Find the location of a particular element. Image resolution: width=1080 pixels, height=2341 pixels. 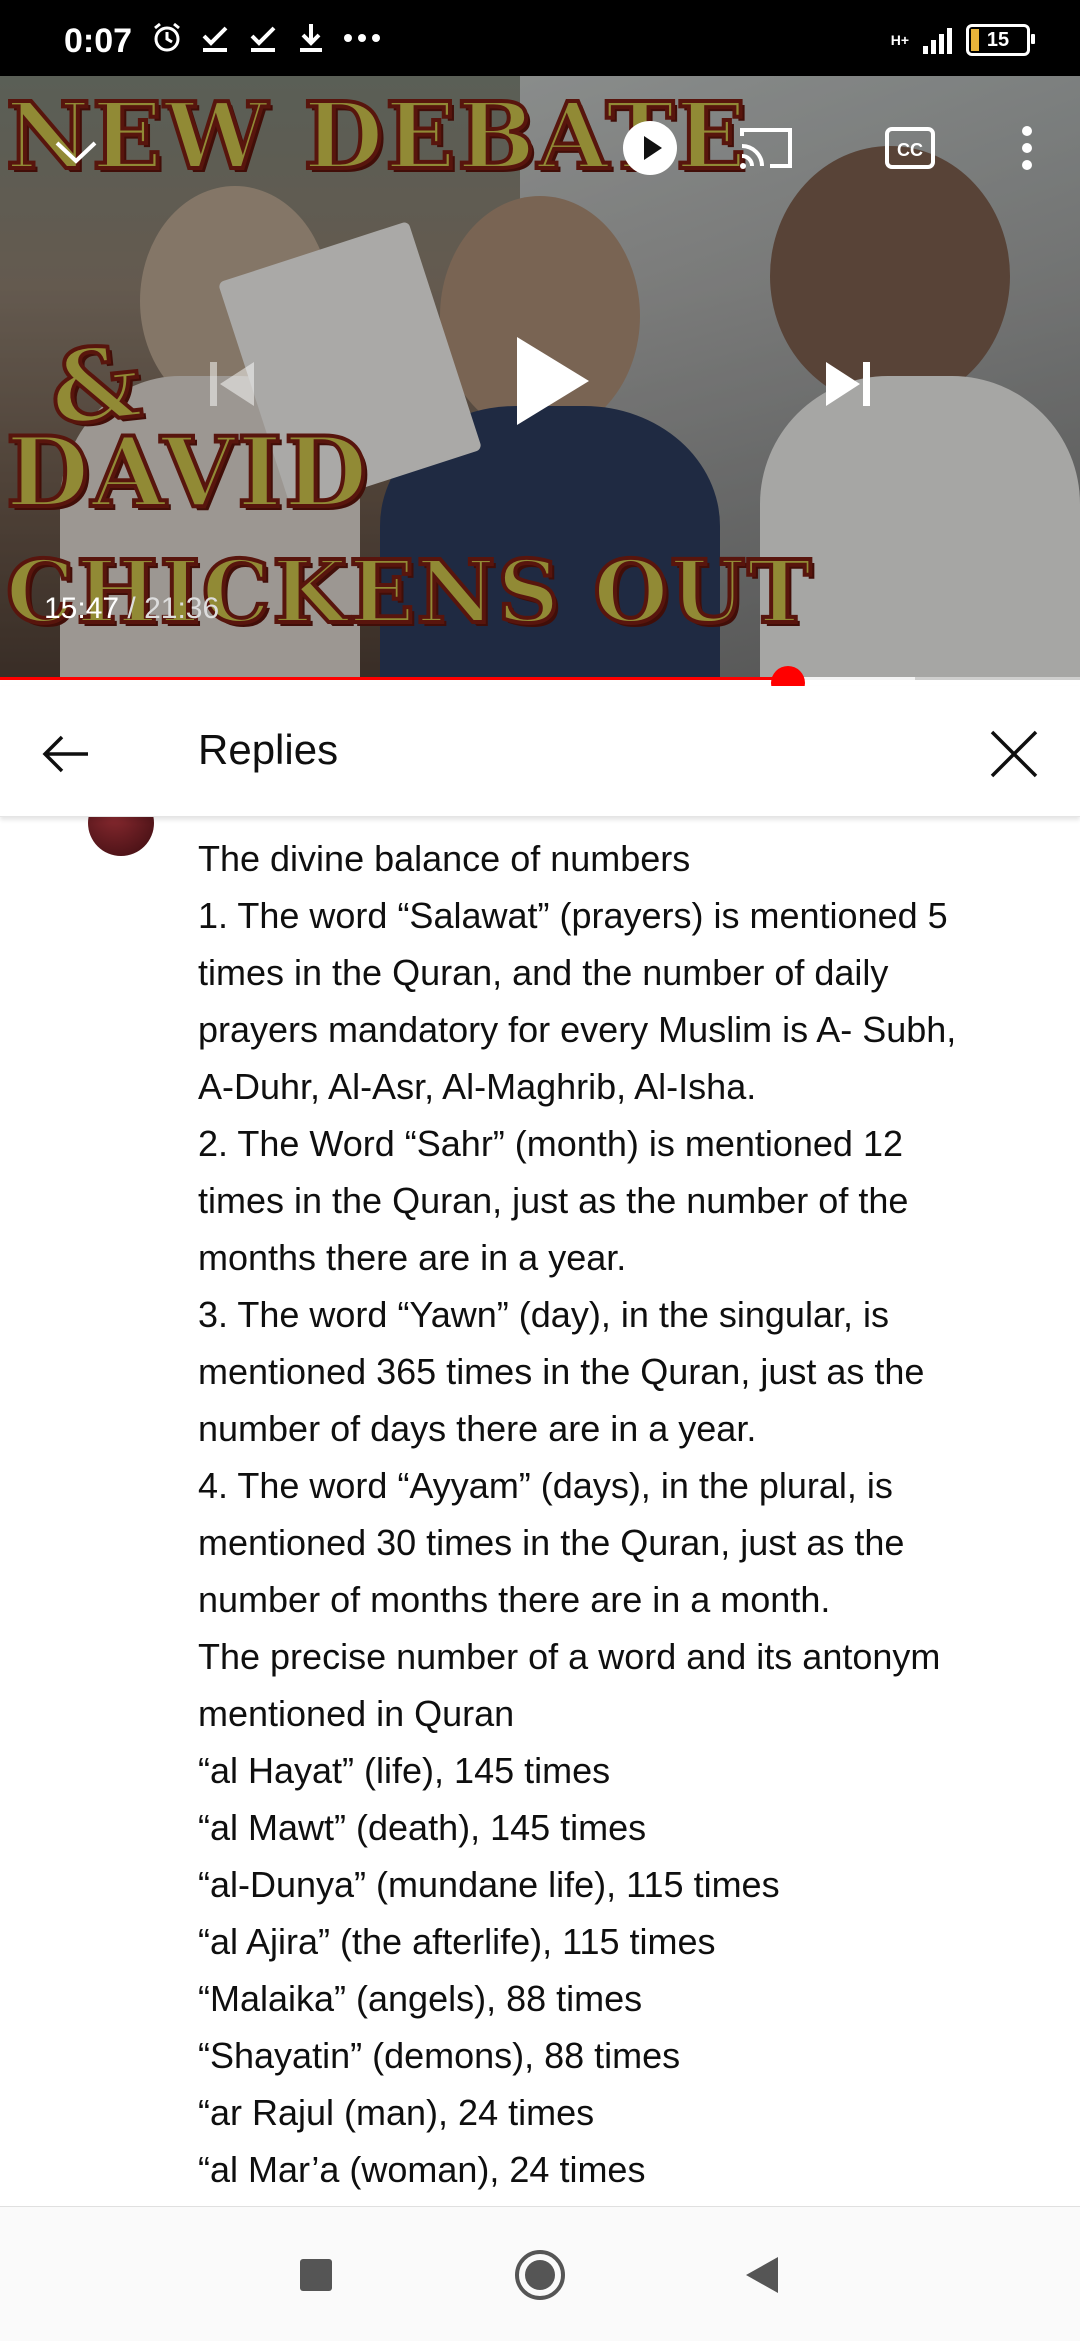

more-options-button is located at coordinates (1027, 148).